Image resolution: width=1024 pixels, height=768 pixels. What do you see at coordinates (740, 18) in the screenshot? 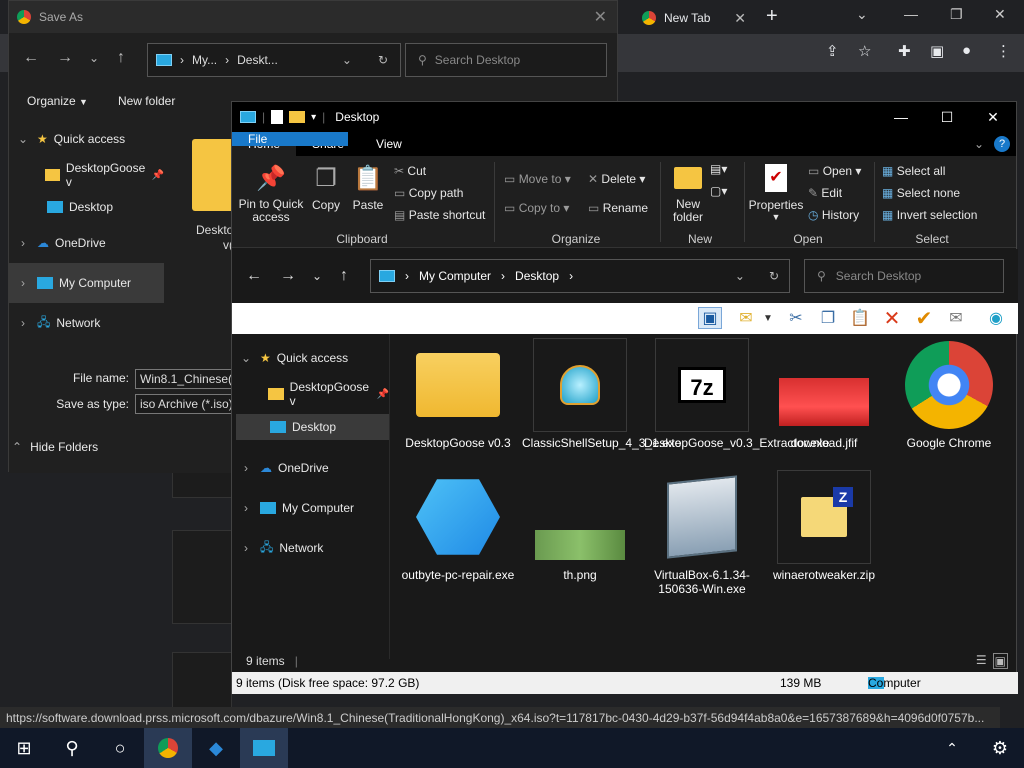
I see `close-tab-icon: ✕` at bounding box center [740, 18].